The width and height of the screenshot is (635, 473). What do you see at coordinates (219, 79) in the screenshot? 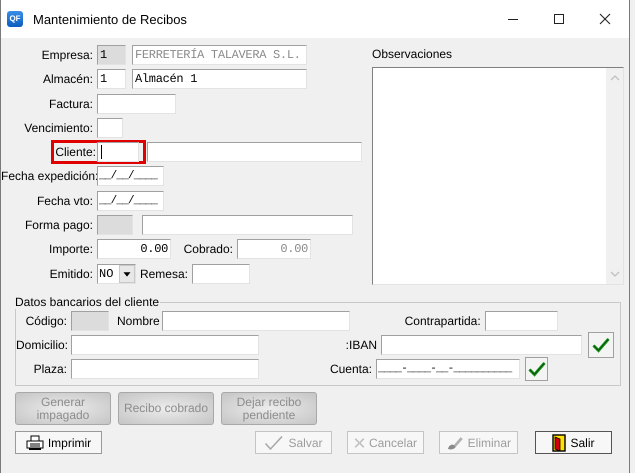
I see `warehouse-name-field: Almacén 1` at bounding box center [219, 79].